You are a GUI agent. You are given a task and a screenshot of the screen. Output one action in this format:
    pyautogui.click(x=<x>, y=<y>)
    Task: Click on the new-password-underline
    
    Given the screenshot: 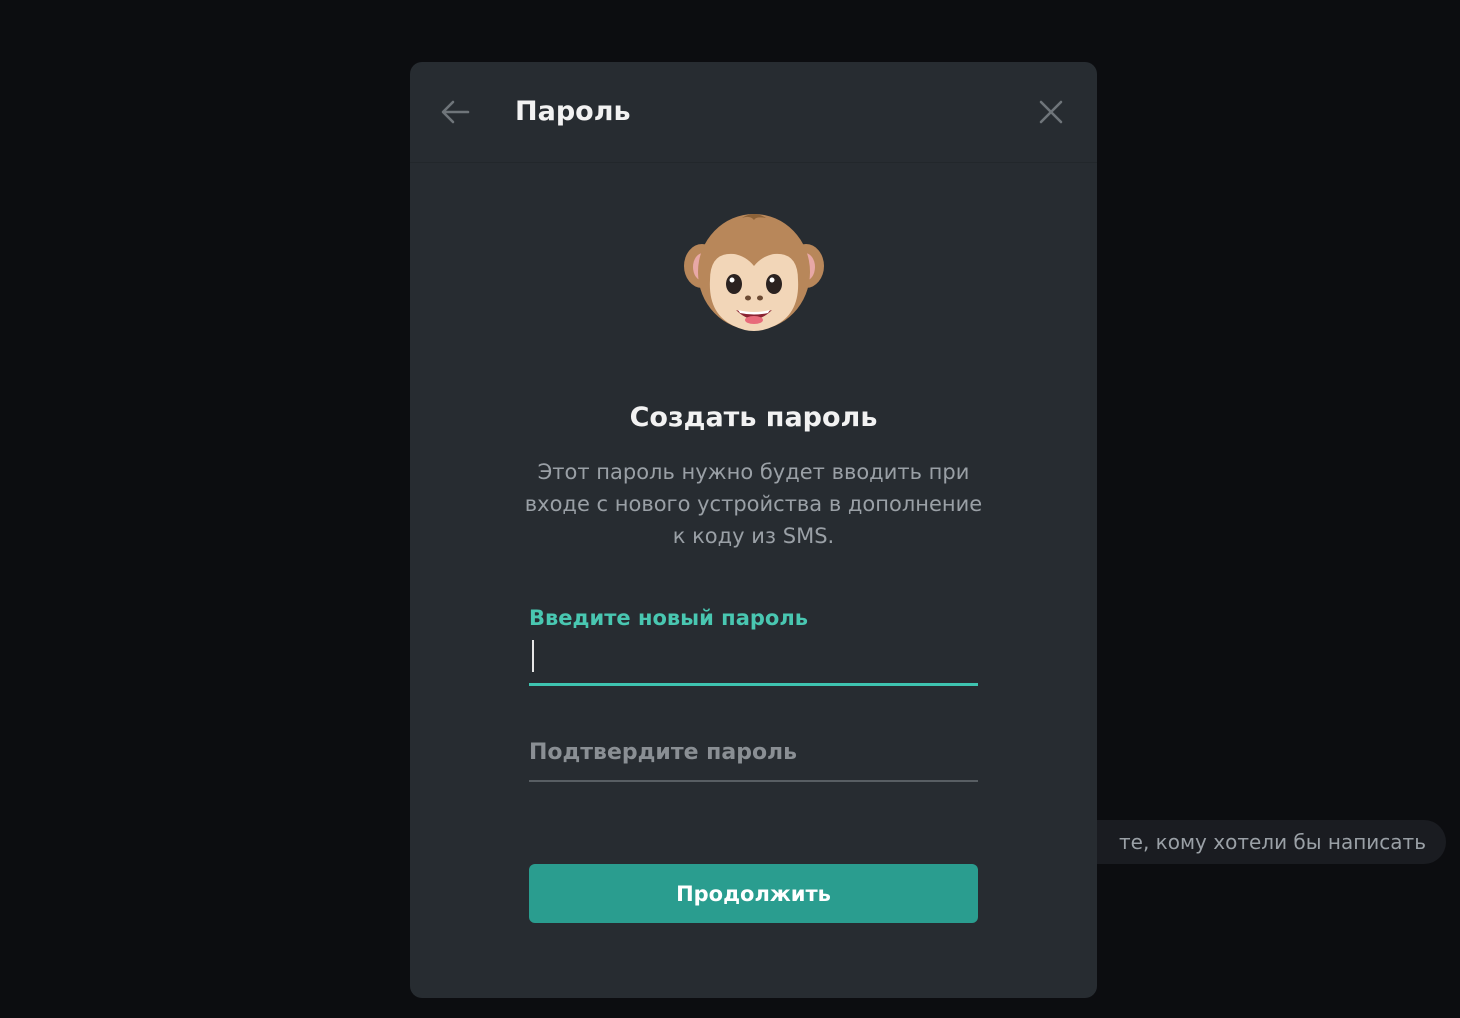 What is the action you would take?
    pyautogui.click(x=753, y=684)
    